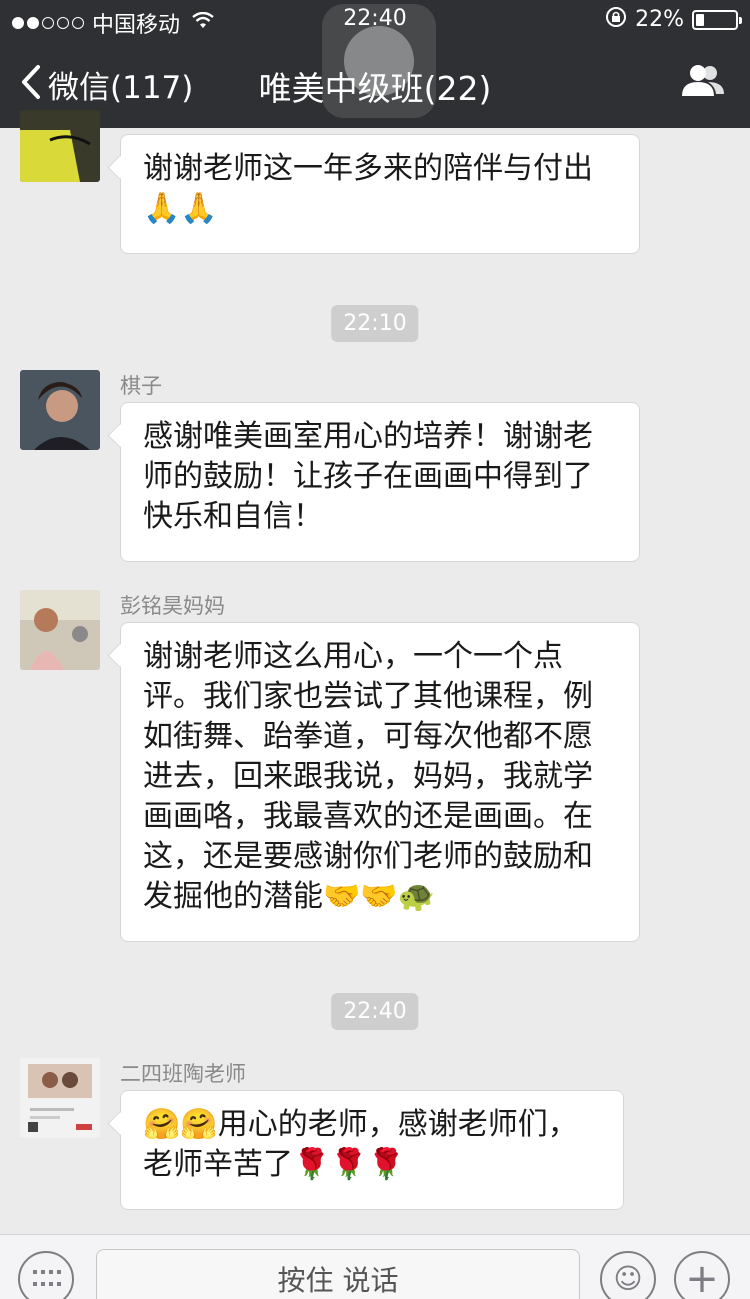  Describe the element at coordinates (628, 1278) in the screenshot. I see `smiley-icon: ☺` at that location.